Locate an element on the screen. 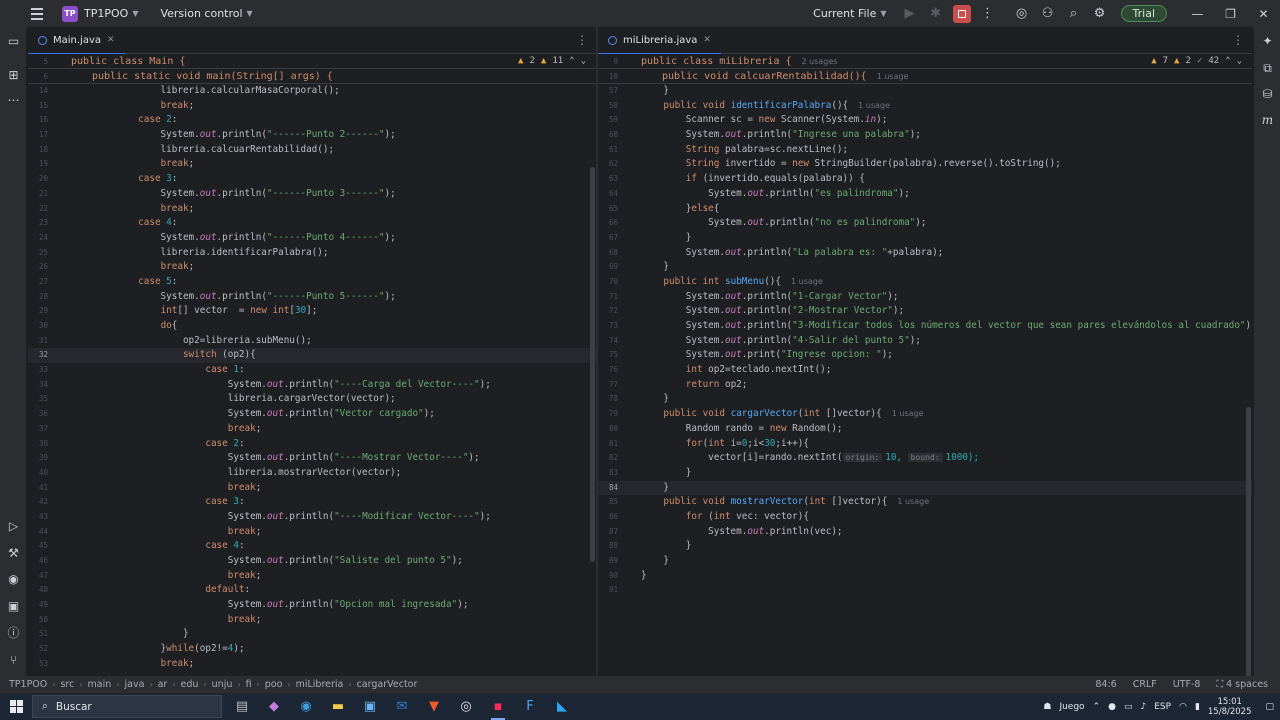 This screenshot has width=1280, height=720. code-line: 83 } is located at coordinates (925, 473).